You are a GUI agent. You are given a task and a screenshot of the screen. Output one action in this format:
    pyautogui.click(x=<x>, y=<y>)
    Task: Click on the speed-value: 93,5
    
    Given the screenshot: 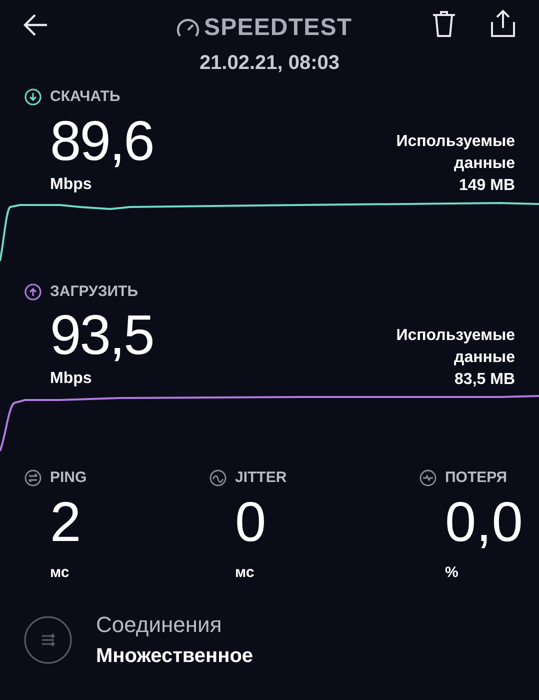 What is the action you would take?
    pyautogui.click(x=102, y=335)
    